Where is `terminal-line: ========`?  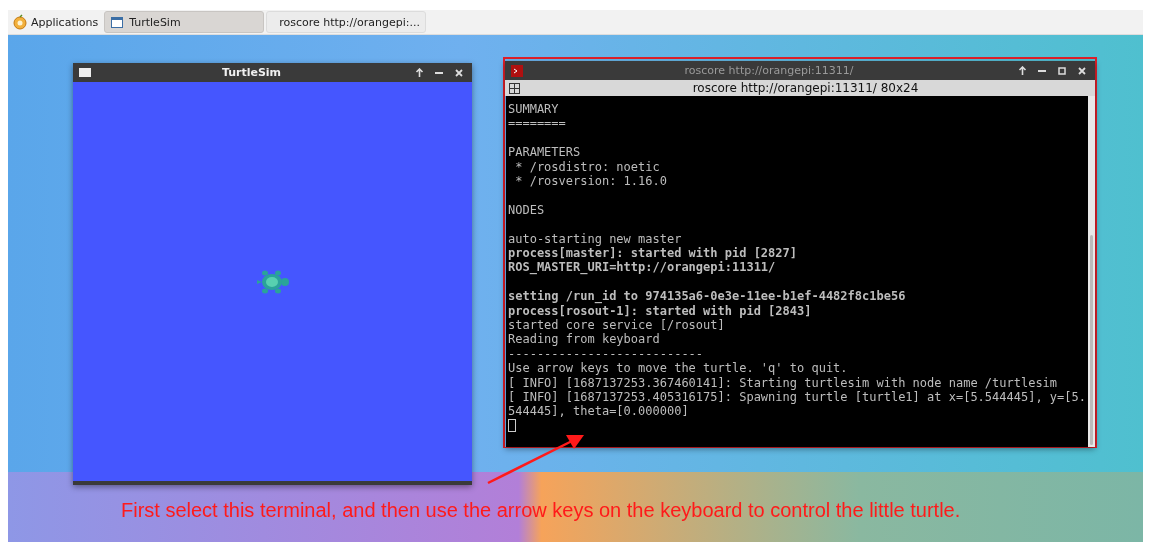 terminal-line: ======== is located at coordinates (537, 123).